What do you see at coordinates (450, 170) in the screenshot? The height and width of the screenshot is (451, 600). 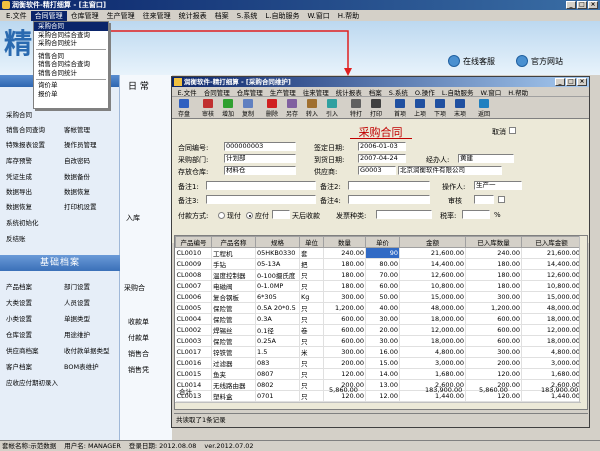 I see `supplier-name-field: 北京润衡软件有限公司` at bounding box center [450, 170].